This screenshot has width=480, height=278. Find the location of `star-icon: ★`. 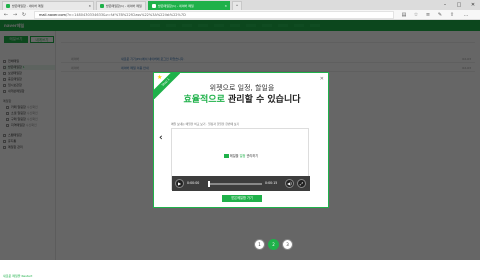

star-icon: ★ is located at coordinates (160, 77).